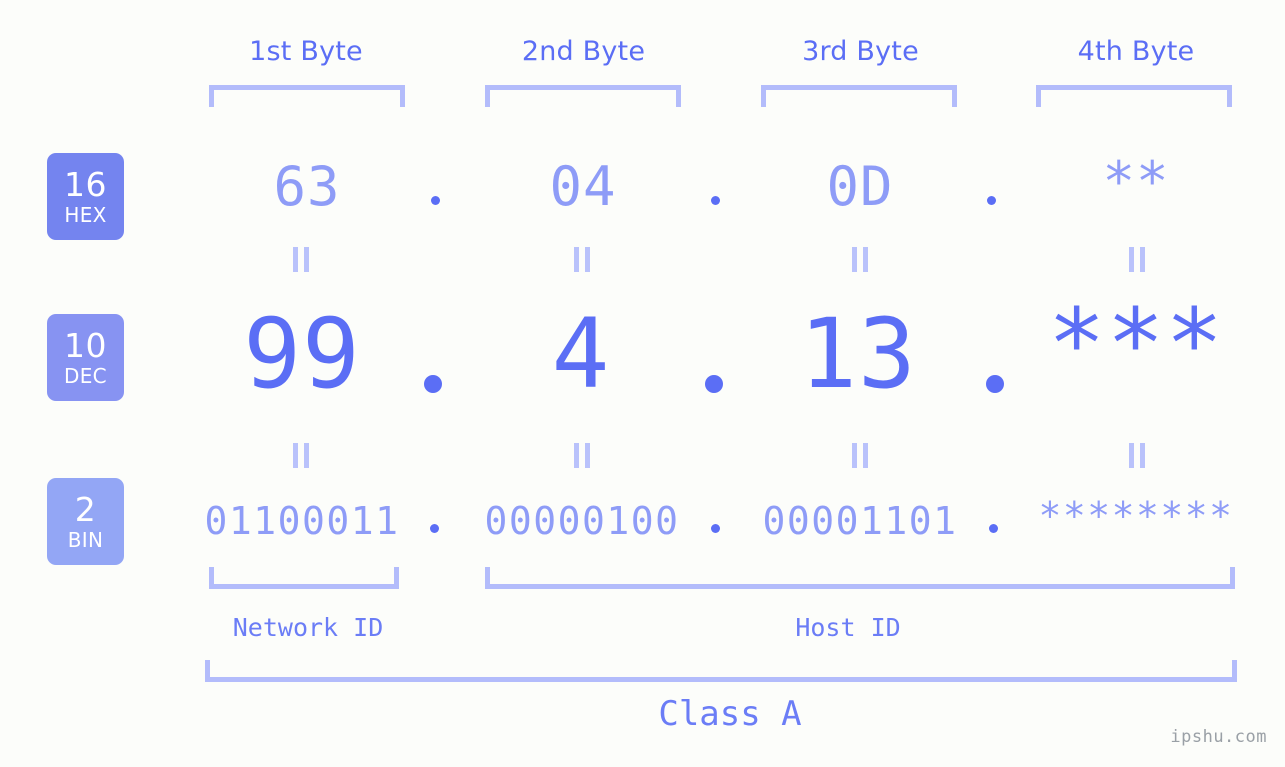 This screenshot has height=767, width=1285. What do you see at coordinates (1218, 737) in the screenshot?
I see `watermark: ipshu.com` at bounding box center [1218, 737].